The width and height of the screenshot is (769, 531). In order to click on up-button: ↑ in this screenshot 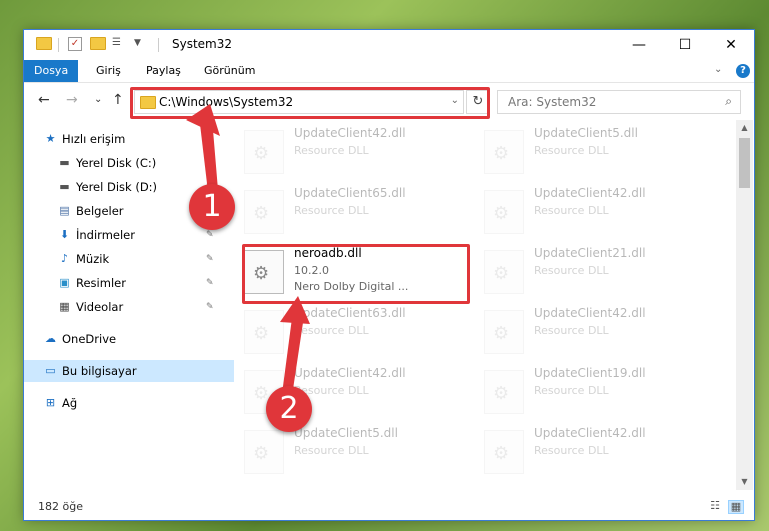, I will do `click(118, 100)`.